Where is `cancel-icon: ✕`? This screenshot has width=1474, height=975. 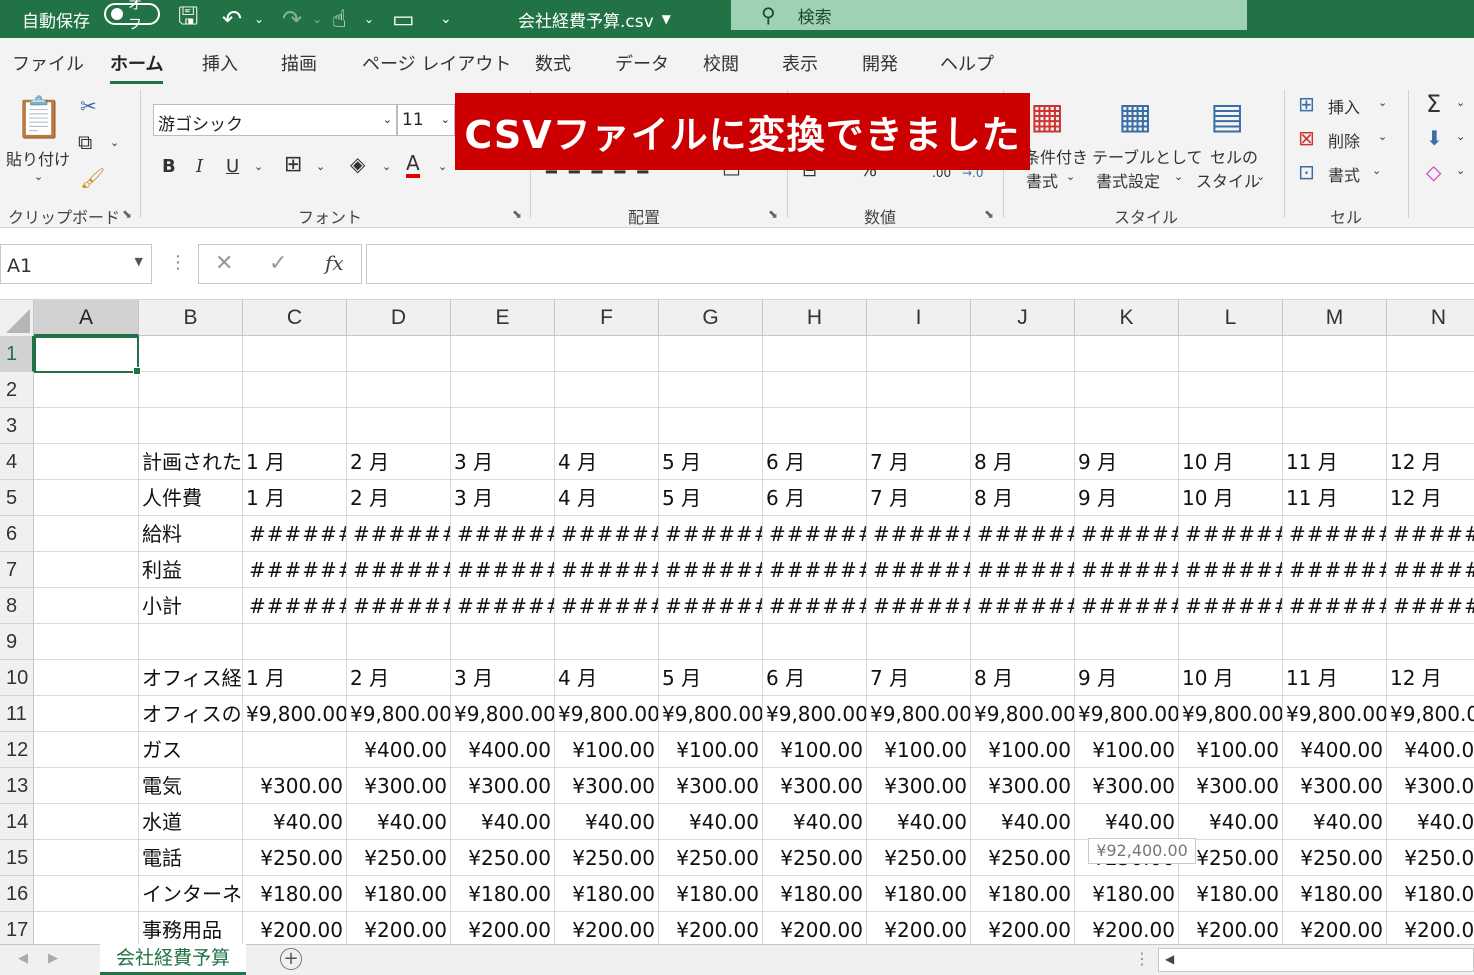
cancel-icon: ✕ is located at coordinates (224, 263).